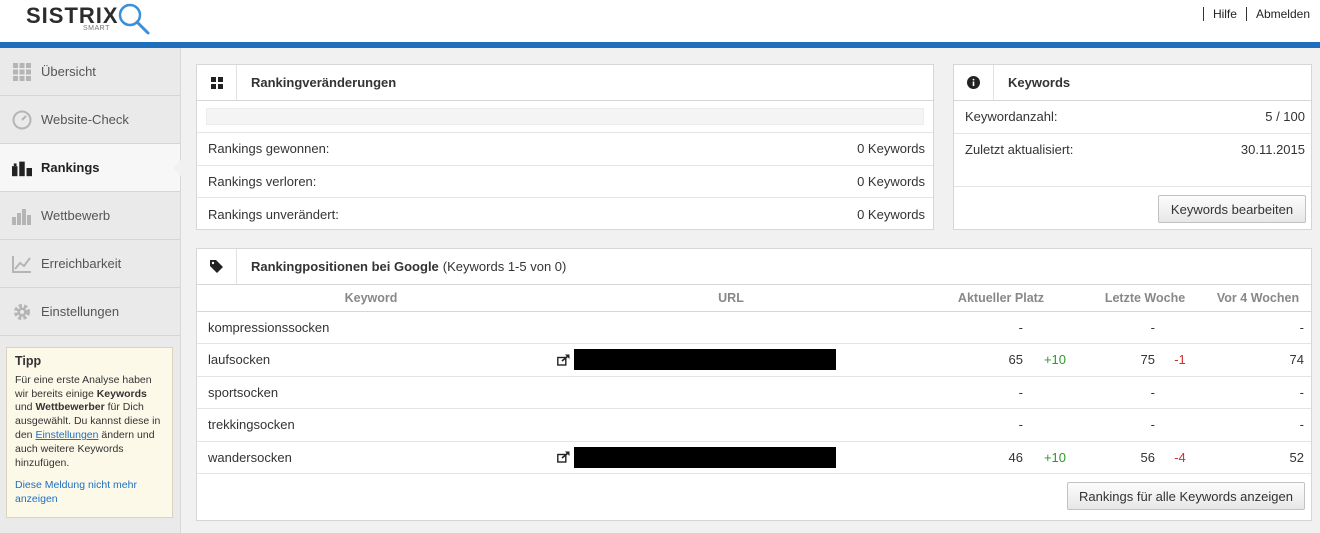 The width and height of the screenshot is (1320, 533). What do you see at coordinates (971, 360) in the screenshot?
I see `current-position-cell: 65` at bounding box center [971, 360].